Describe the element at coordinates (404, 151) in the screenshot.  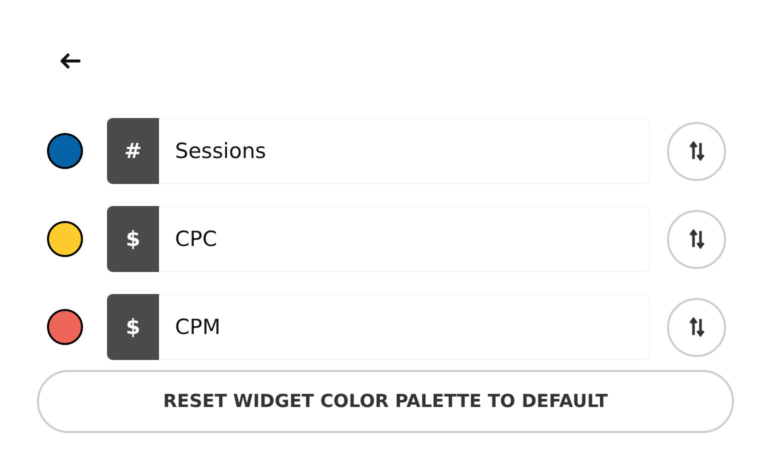
I see `metric-input-field: Sessions` at that location.